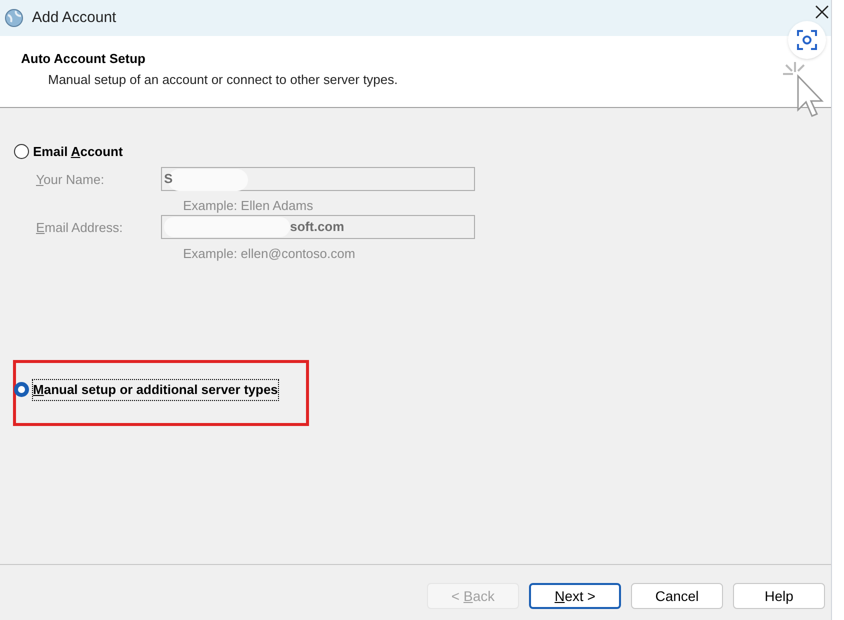  Describe the element at coordinates (14, 18) in the screenshot. I see `globe-icon` at that location.